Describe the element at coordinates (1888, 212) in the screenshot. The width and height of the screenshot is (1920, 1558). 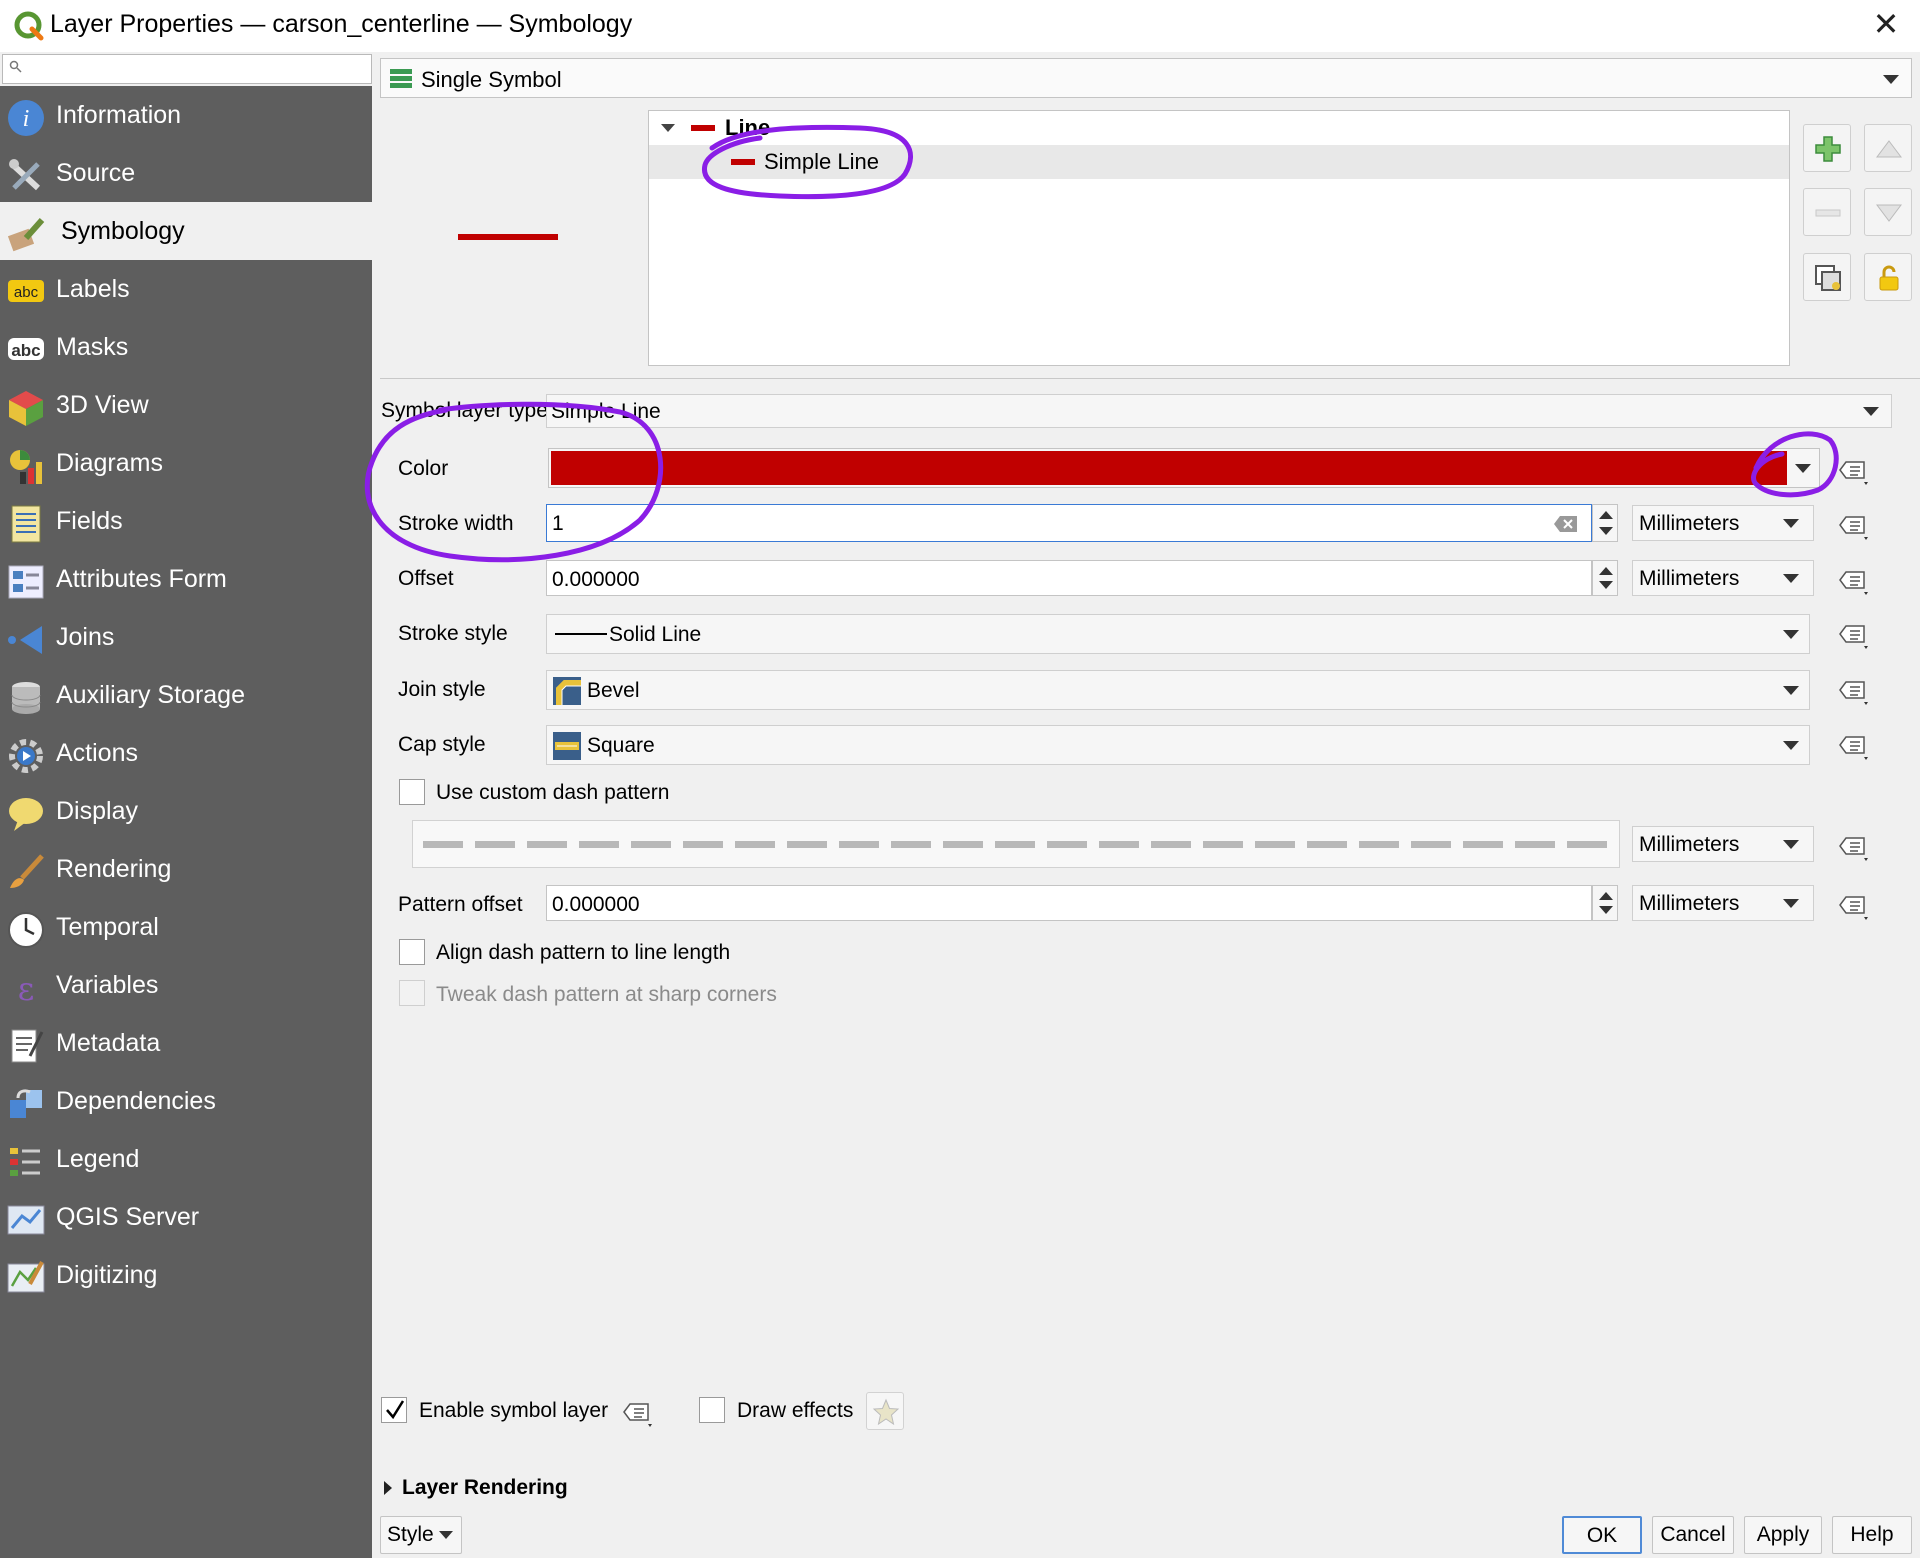
I see `move-down-button` at that location.